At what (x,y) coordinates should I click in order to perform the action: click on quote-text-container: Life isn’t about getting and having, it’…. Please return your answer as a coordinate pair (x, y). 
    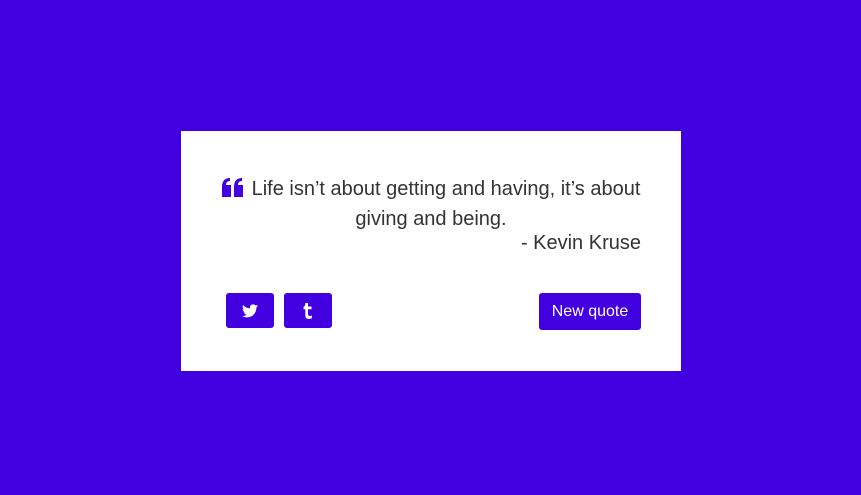
    Looking at the image, I should click on (431, 204).